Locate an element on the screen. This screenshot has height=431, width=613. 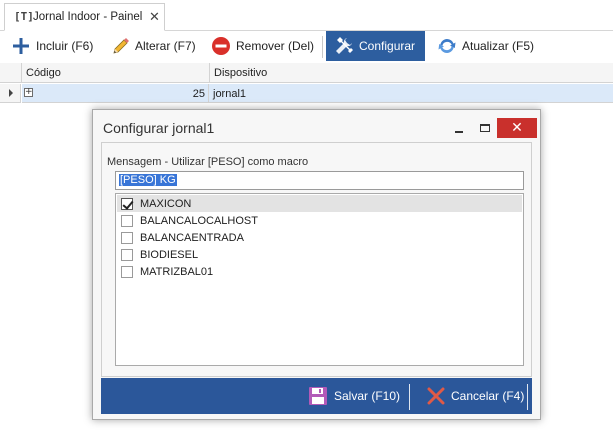
footer-separator-right is located at coordinates (527, 397).